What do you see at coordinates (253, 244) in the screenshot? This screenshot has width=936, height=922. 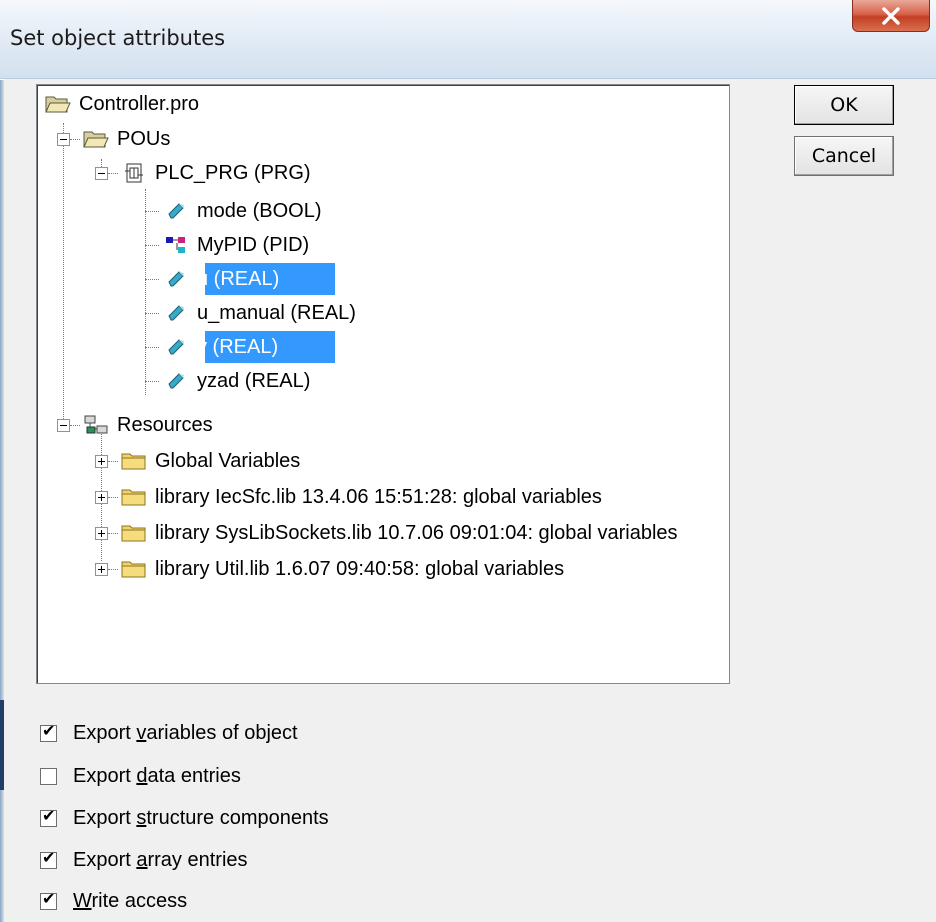 I see `tree-node-label: MyPID (PID)` at bounding box center [253, 244].